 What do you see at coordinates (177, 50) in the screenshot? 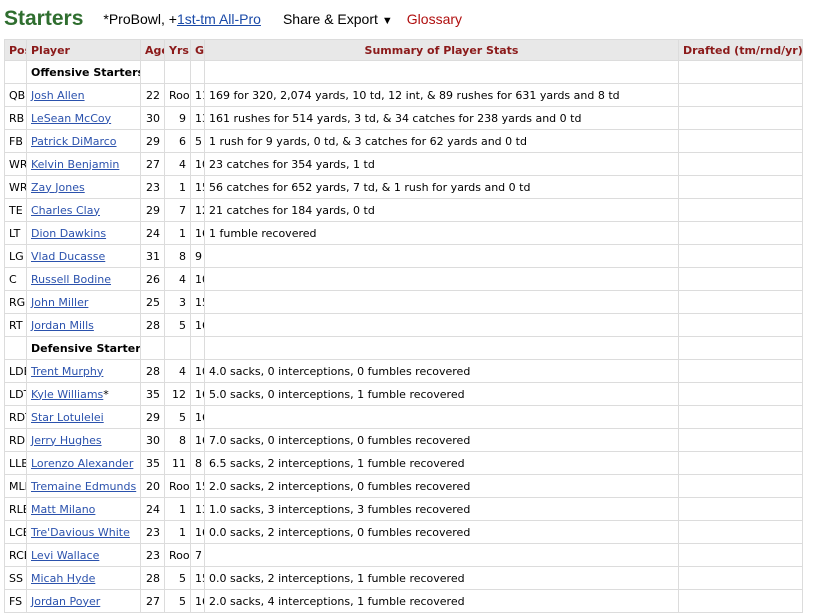
I see `col-header-yrs: Yrs` at bounding box center [177, 50].